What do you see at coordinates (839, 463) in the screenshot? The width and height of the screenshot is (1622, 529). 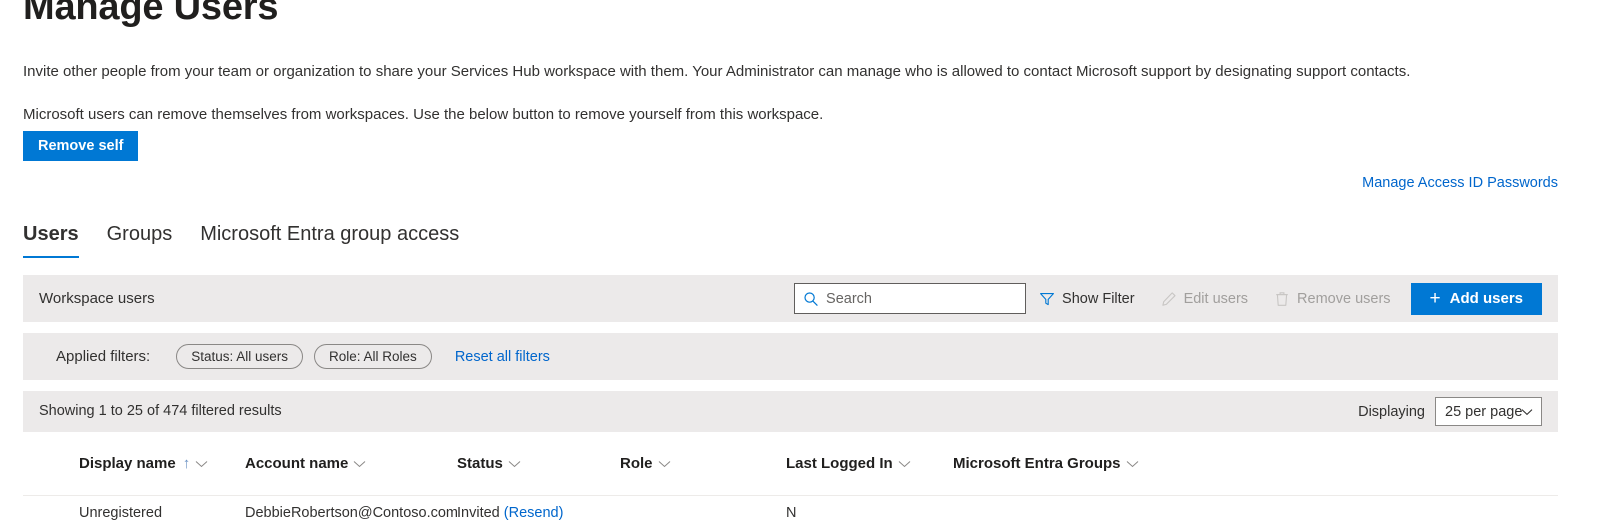 I see `column-header-label: Last Logged In` at bounding box center [839, 463].